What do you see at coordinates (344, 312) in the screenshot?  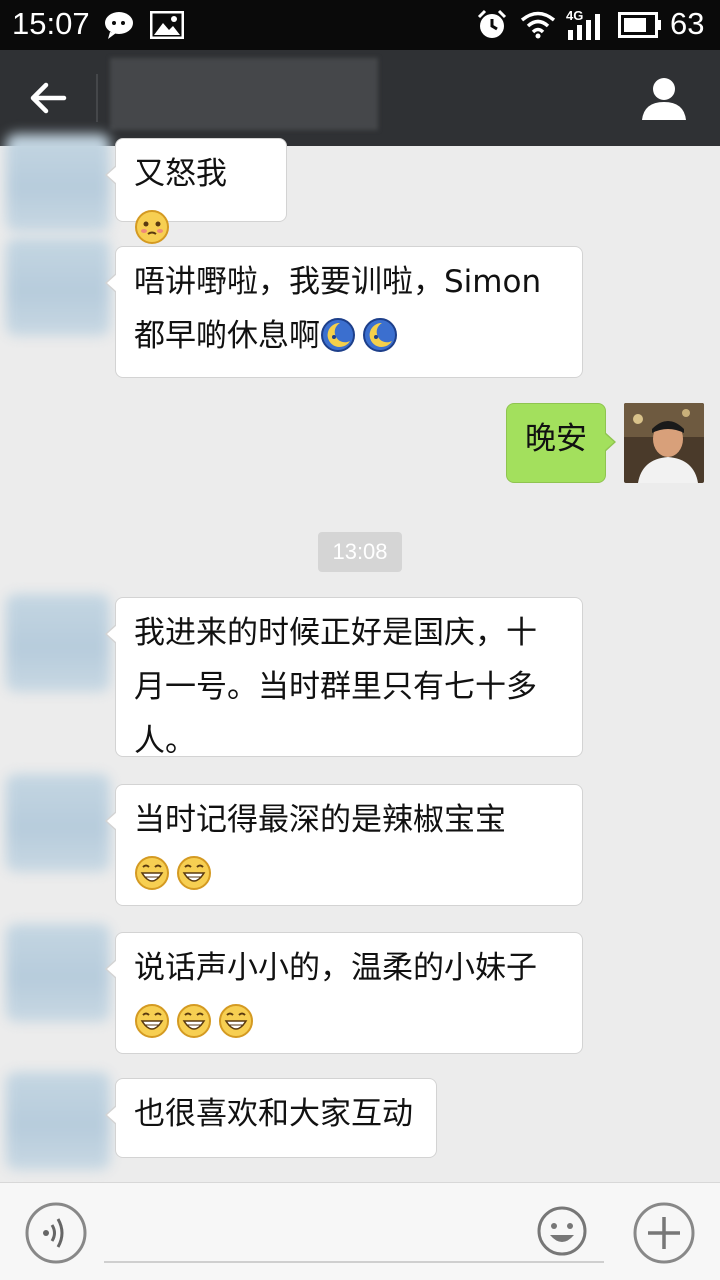 I see `message-bubble: 唔讲嘢啦，我要训啦，Simon 都早啲休息啊` at bounding box center [344, 312].